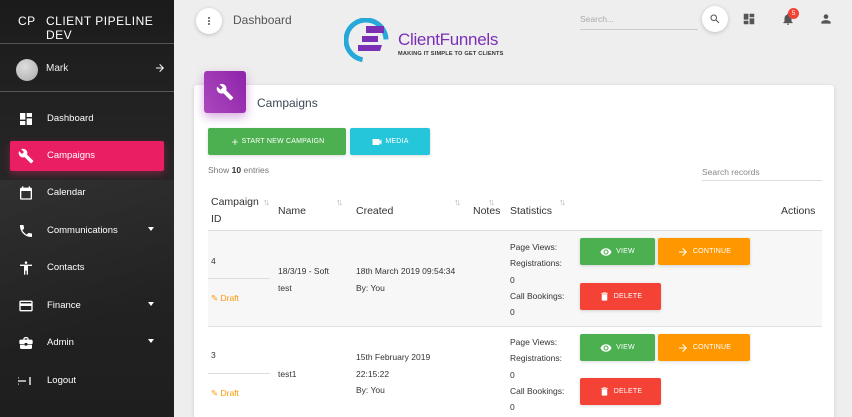 The image size is (852, 417). Describe the element at coordinates (71, 155) in the screenshot. I see `sidebar-item-label: Campaigns` at that location.